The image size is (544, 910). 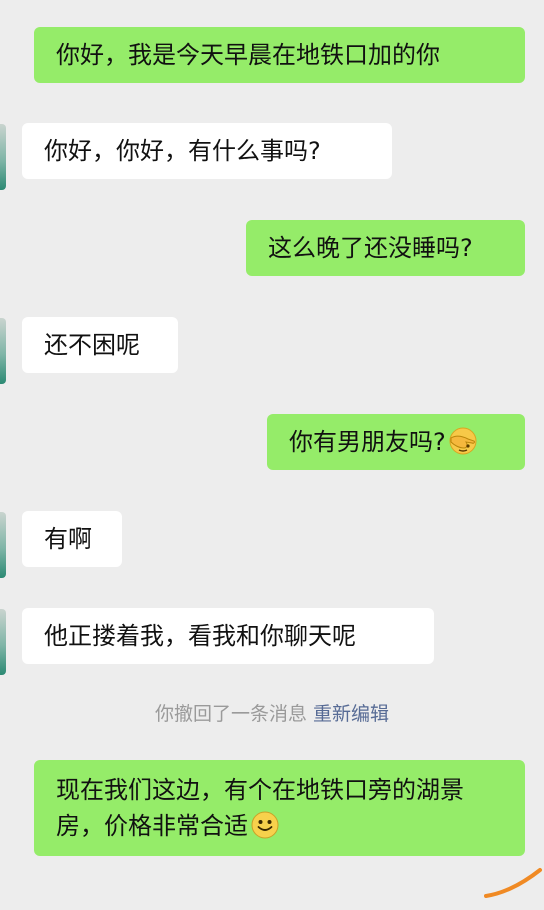 I want to click on recall-notice-text: 你撤回了一条消息, so click(x=230, y=714).